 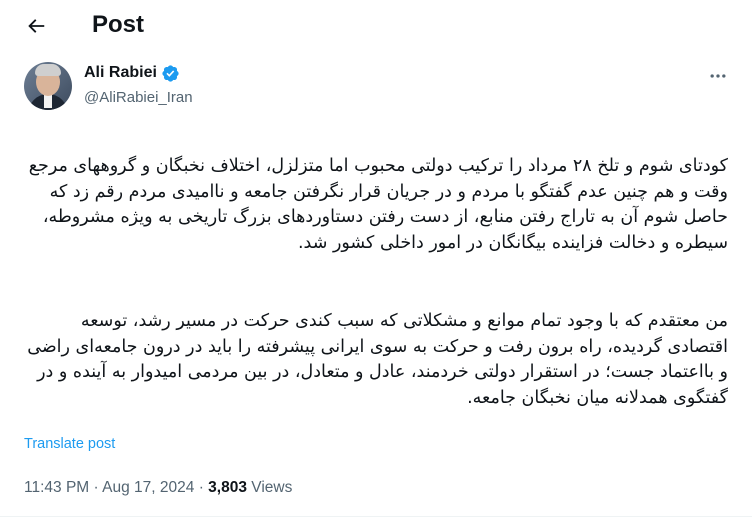 What do you see at coordinates (120, 73) in the screenshot?
I see `author-display-name: Ali Rabiei` at bounding box center [120, 73].